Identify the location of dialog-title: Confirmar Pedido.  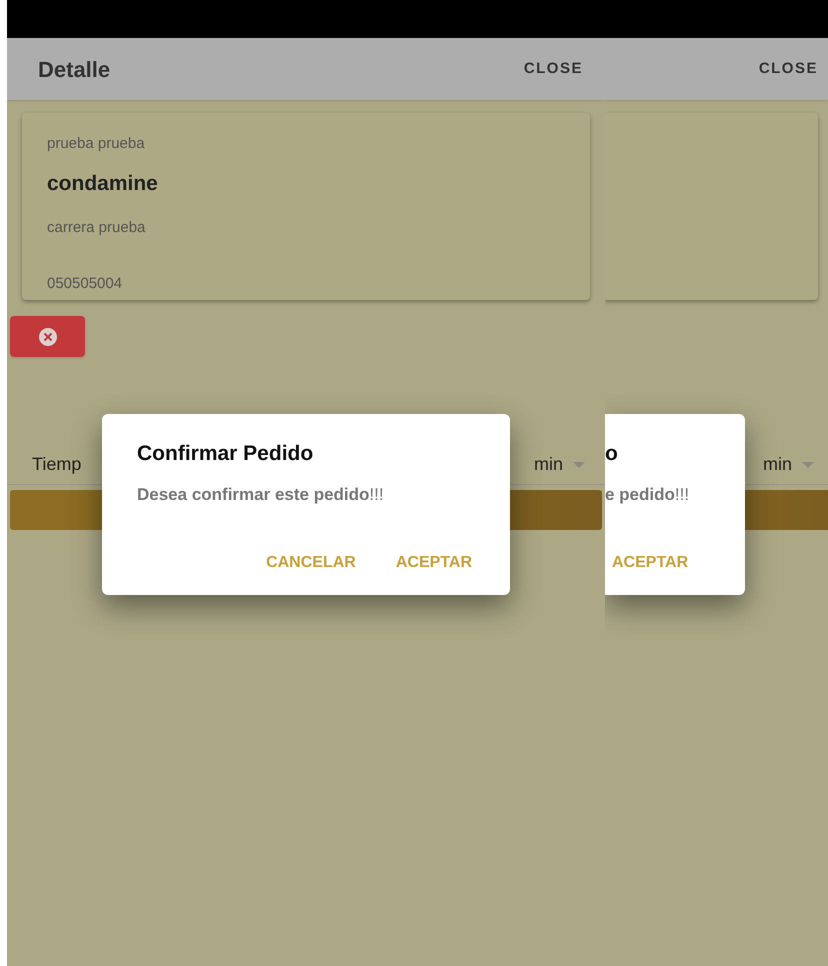
(225, 454).